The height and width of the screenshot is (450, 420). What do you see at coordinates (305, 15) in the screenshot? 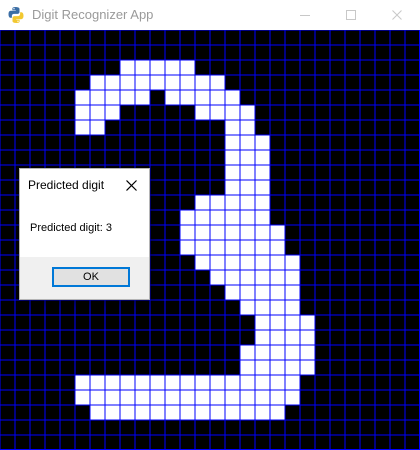
I see `minimize-button` at bounding box center [305, 15].